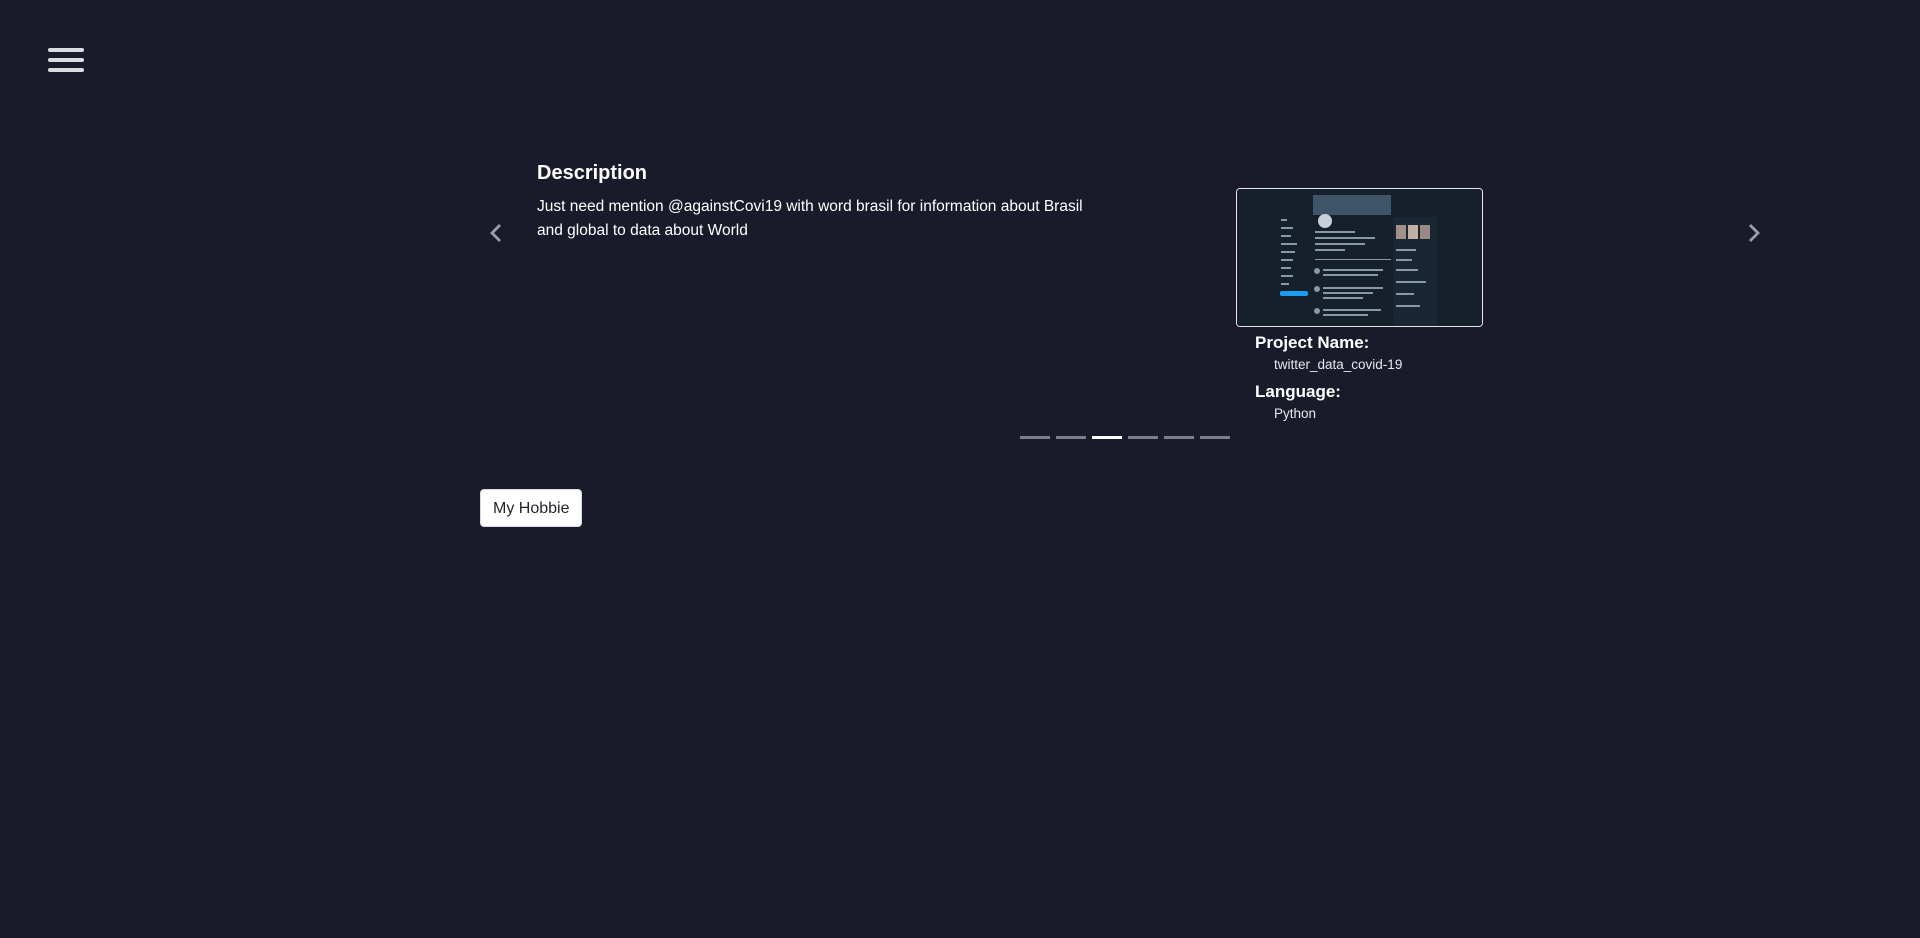 The height and width of the screenshot is (938, 1920). What do you see at coordinates (1338, 364) in the screenshot?
I see `project-name-value: twitter_data_covid-19` at bounding box center [1338, 364].